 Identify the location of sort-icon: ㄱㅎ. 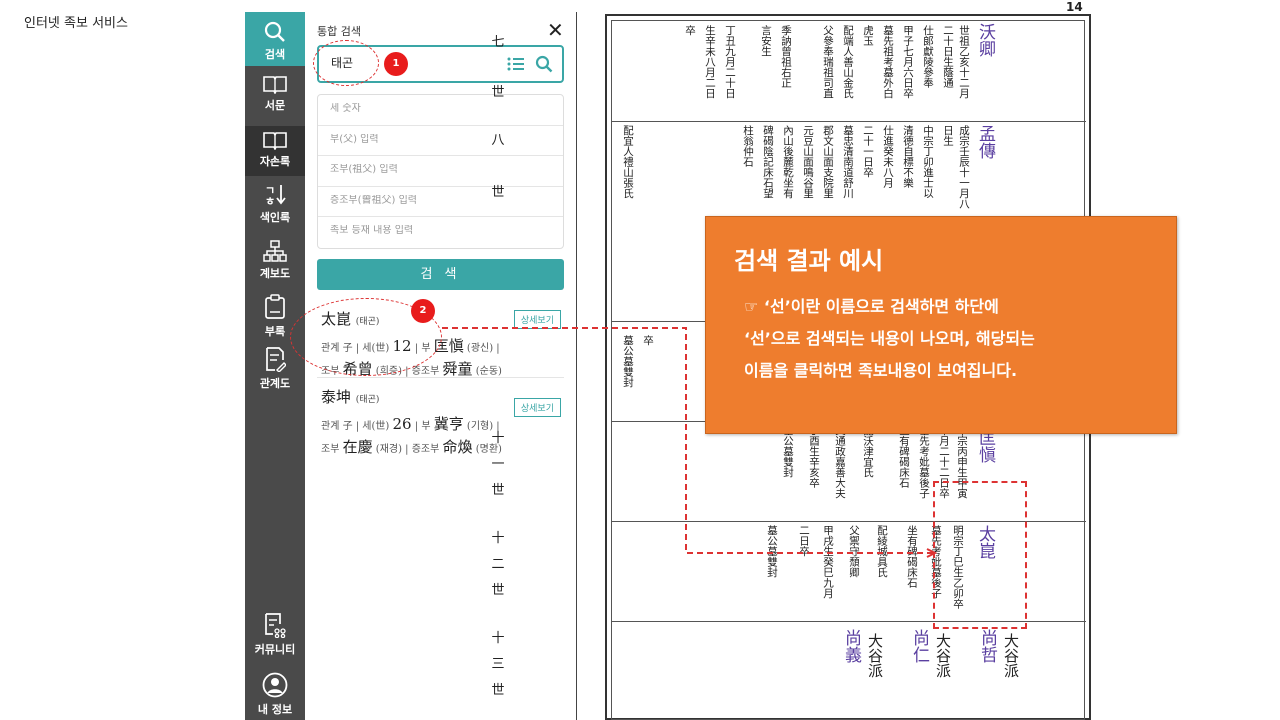
(275, 195).